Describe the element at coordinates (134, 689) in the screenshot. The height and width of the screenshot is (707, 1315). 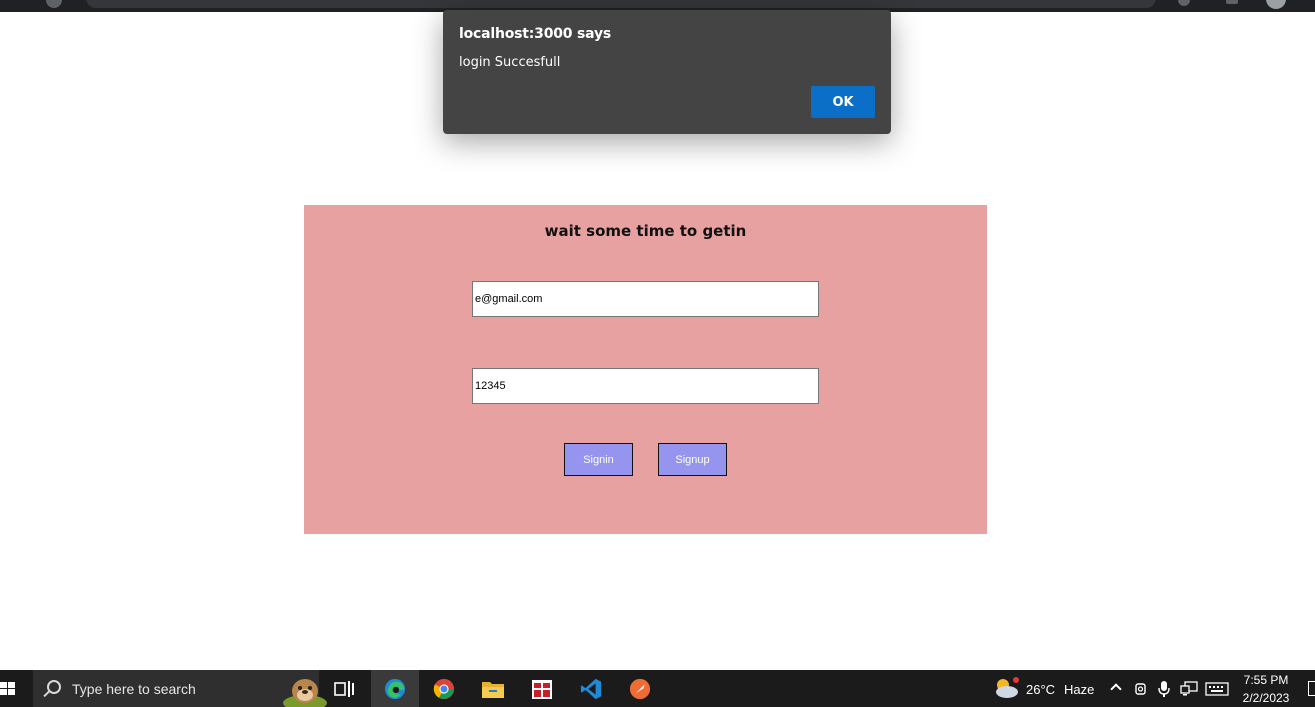
I see `search-placeholder: Type here to search` at that location.